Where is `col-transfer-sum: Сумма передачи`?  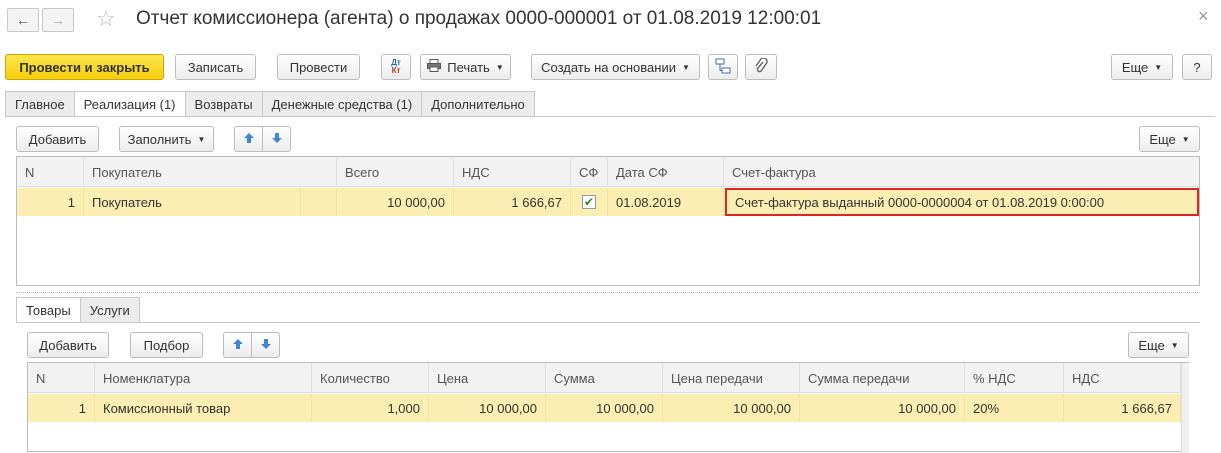
col-transfer-sum: Сумма передачи is located at coordinates (882, 378).